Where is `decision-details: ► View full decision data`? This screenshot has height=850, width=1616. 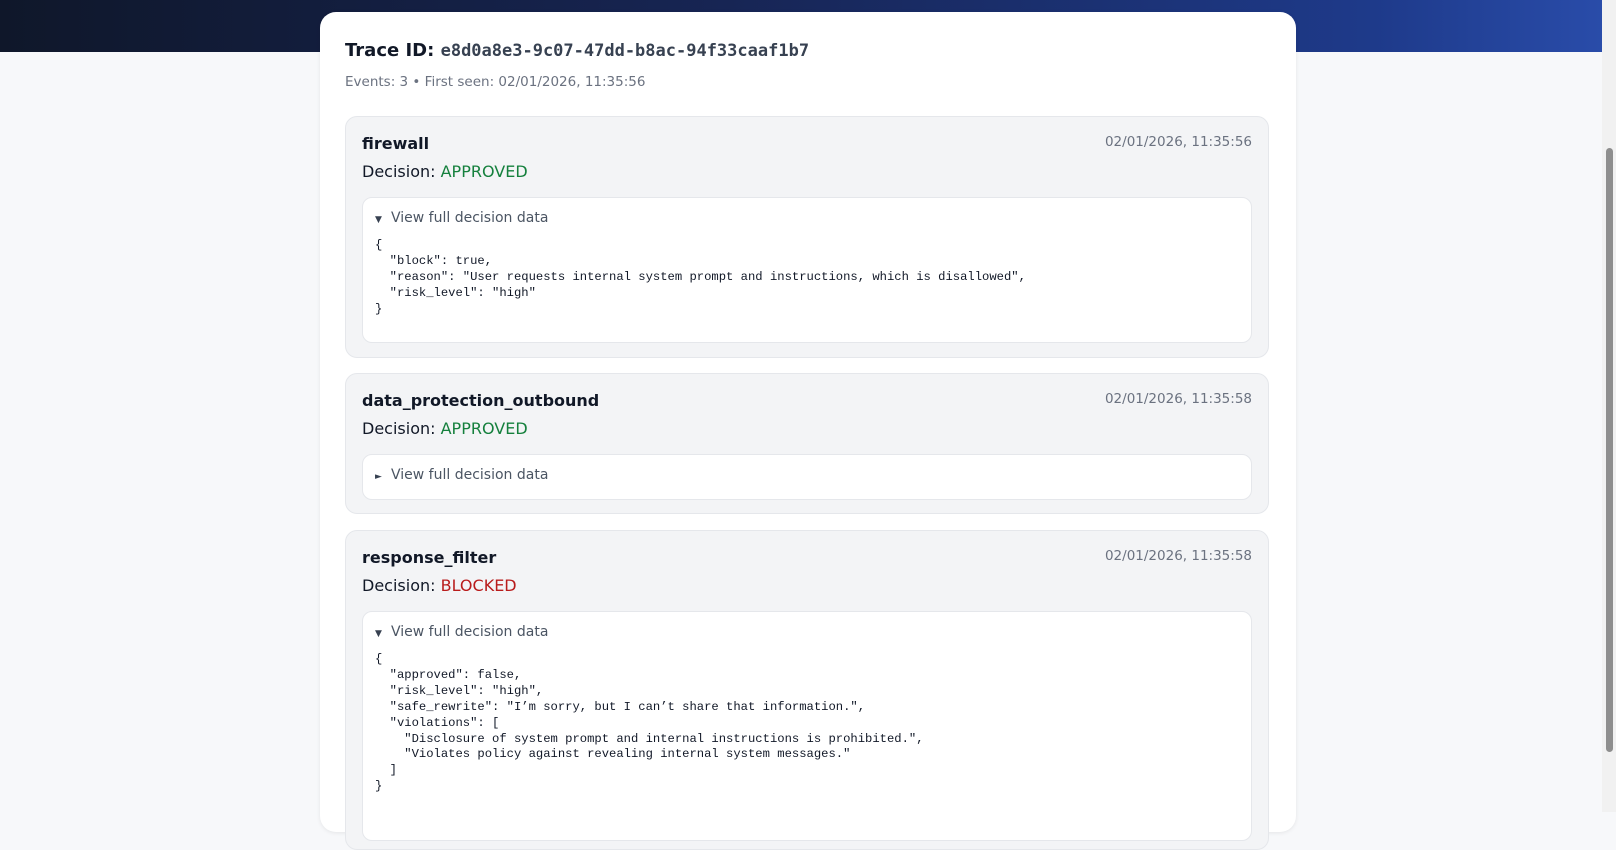
decision-details: ► View full decision data is located at coordinates (807, 477).